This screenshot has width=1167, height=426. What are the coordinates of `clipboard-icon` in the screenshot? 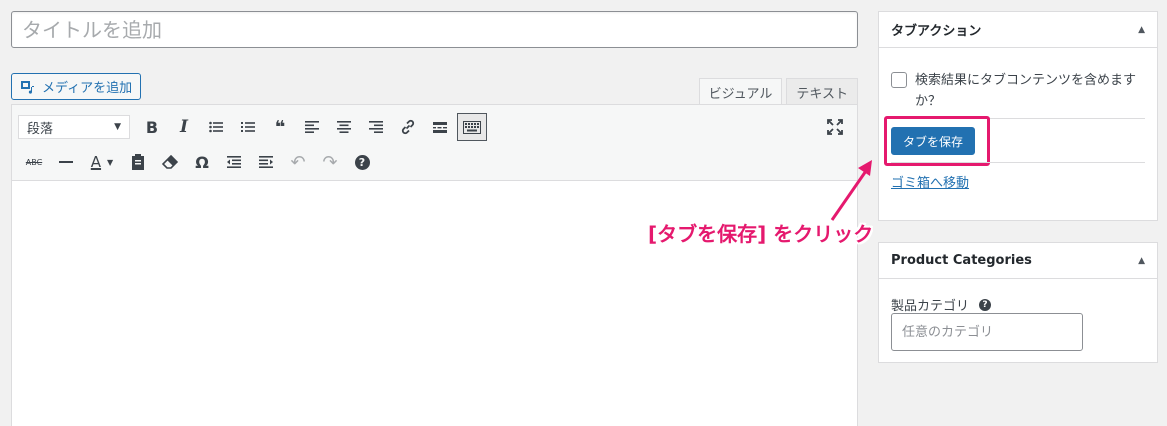 It's located at (138, 162).